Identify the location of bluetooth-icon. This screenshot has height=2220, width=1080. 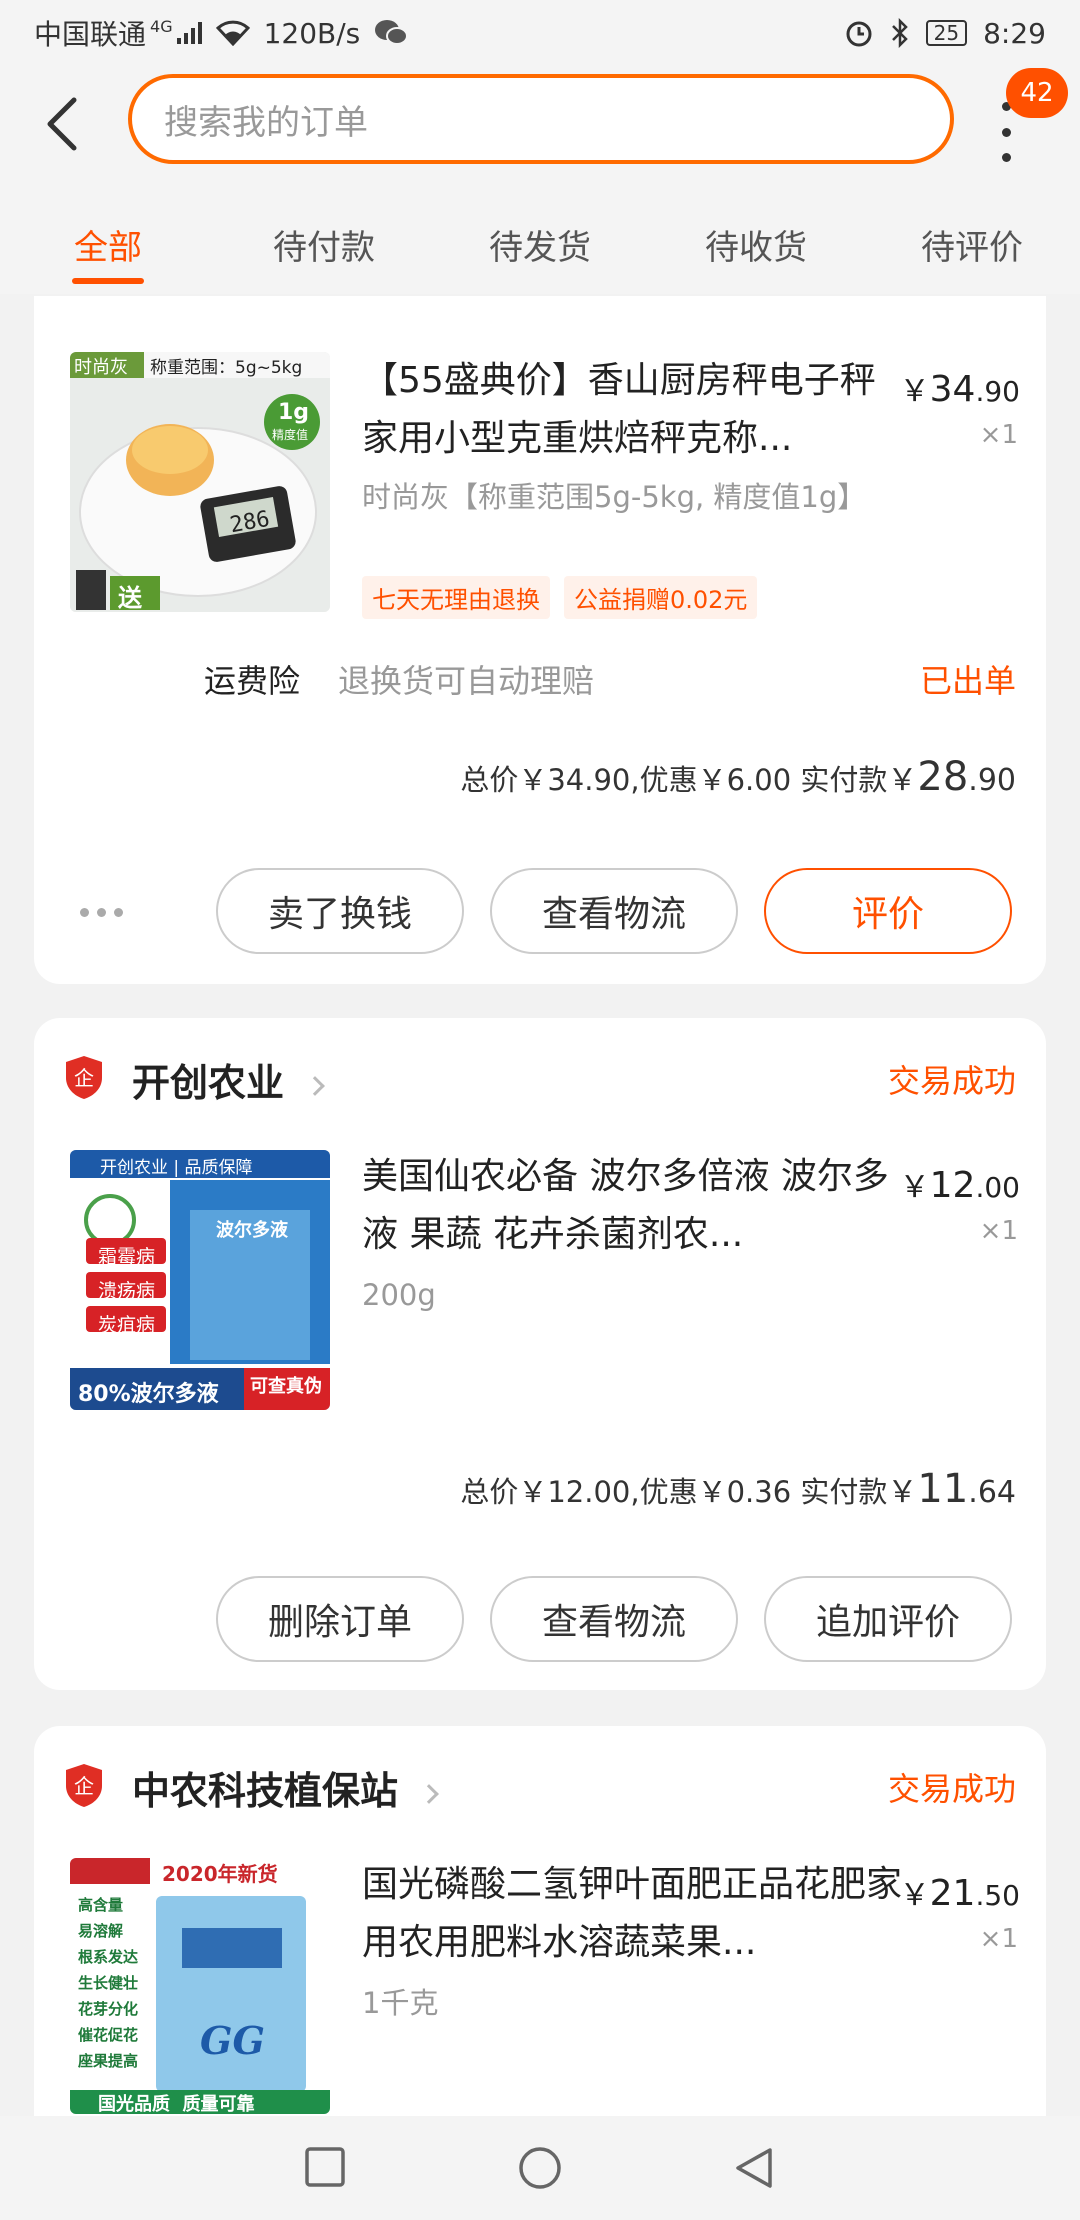
(899, 33).